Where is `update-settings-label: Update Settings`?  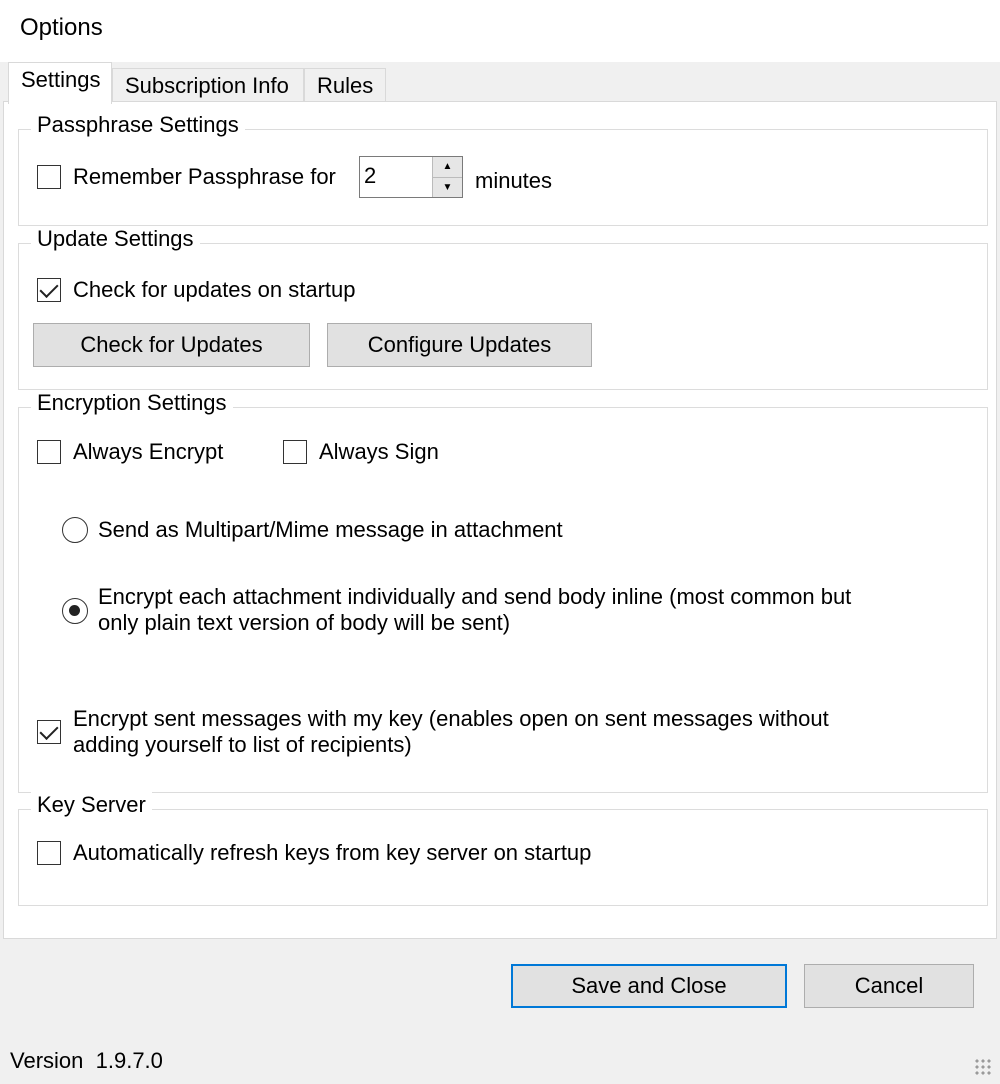 update-settings-label: Update Settings is located at coordinates (115, 239).